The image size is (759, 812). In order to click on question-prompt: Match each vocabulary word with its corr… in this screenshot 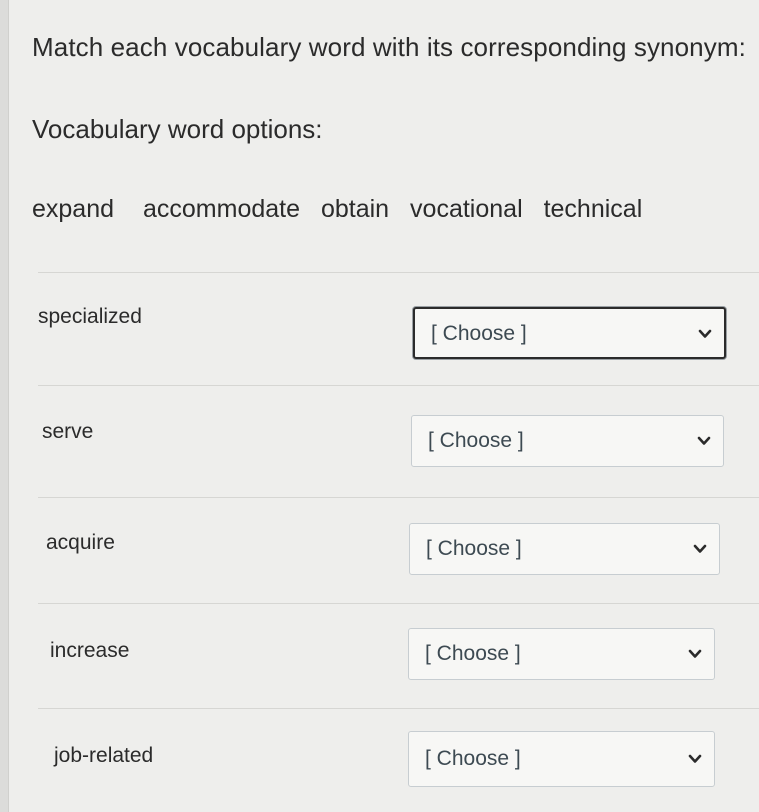, I will do `click(389, 47)`.